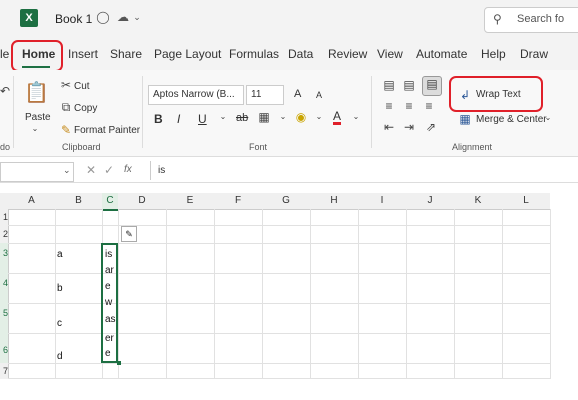  I want to click on row-header-3: 3, so click(4, 258).